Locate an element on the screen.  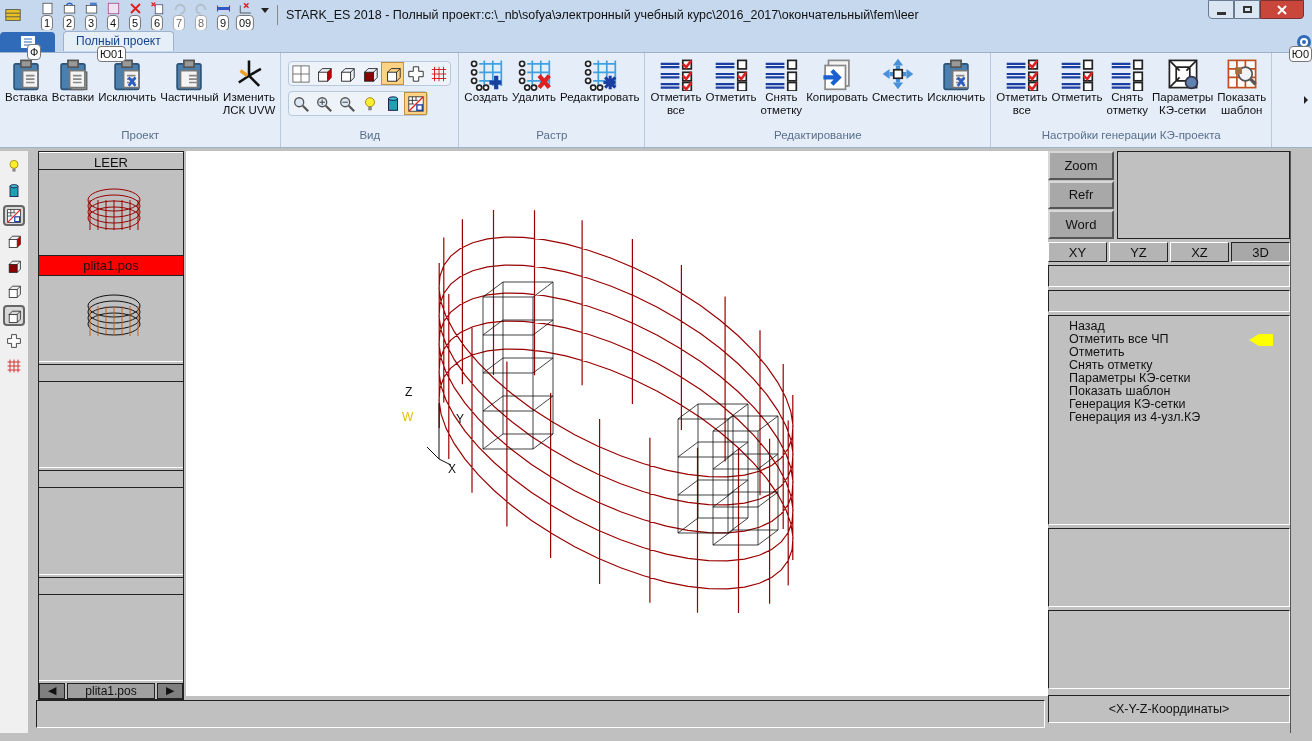
key-tip-tooltip: Ю01 is located at coordinates (112, 54).